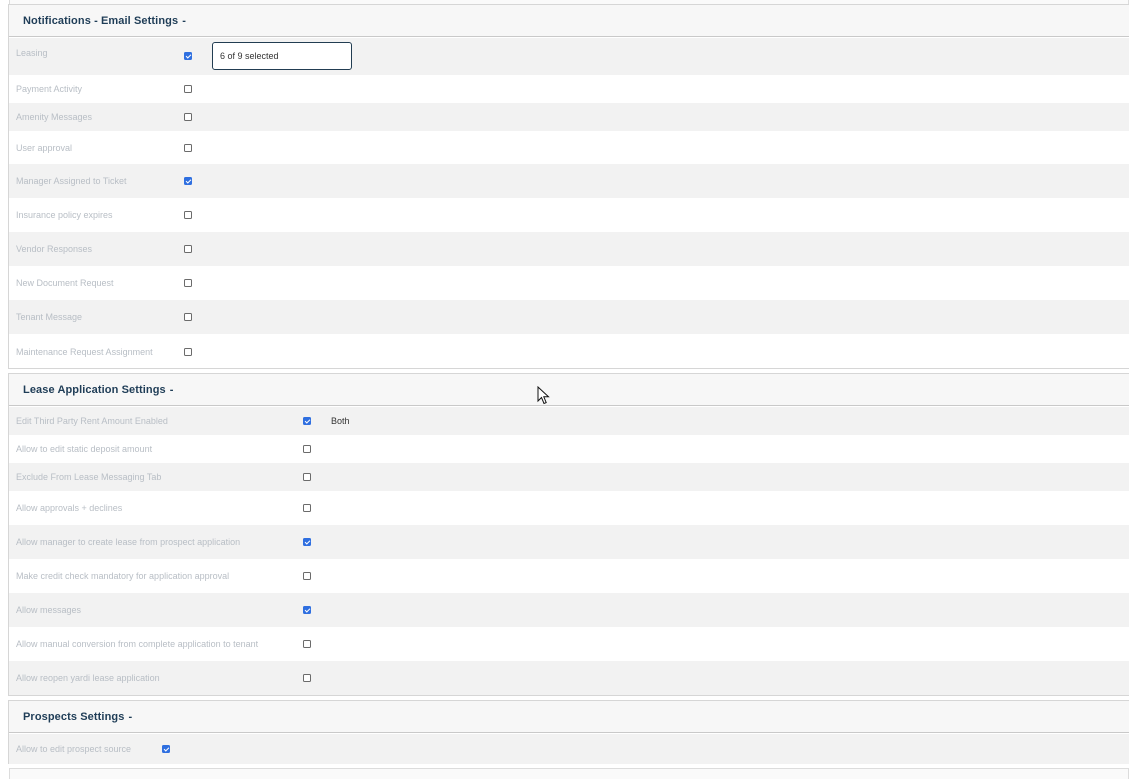  What do you see at coordinates (307, 421) in the screenshot?
I see `checkbox-edit-third-party-rent-amount-enabled` at bounding box center [307, 421].